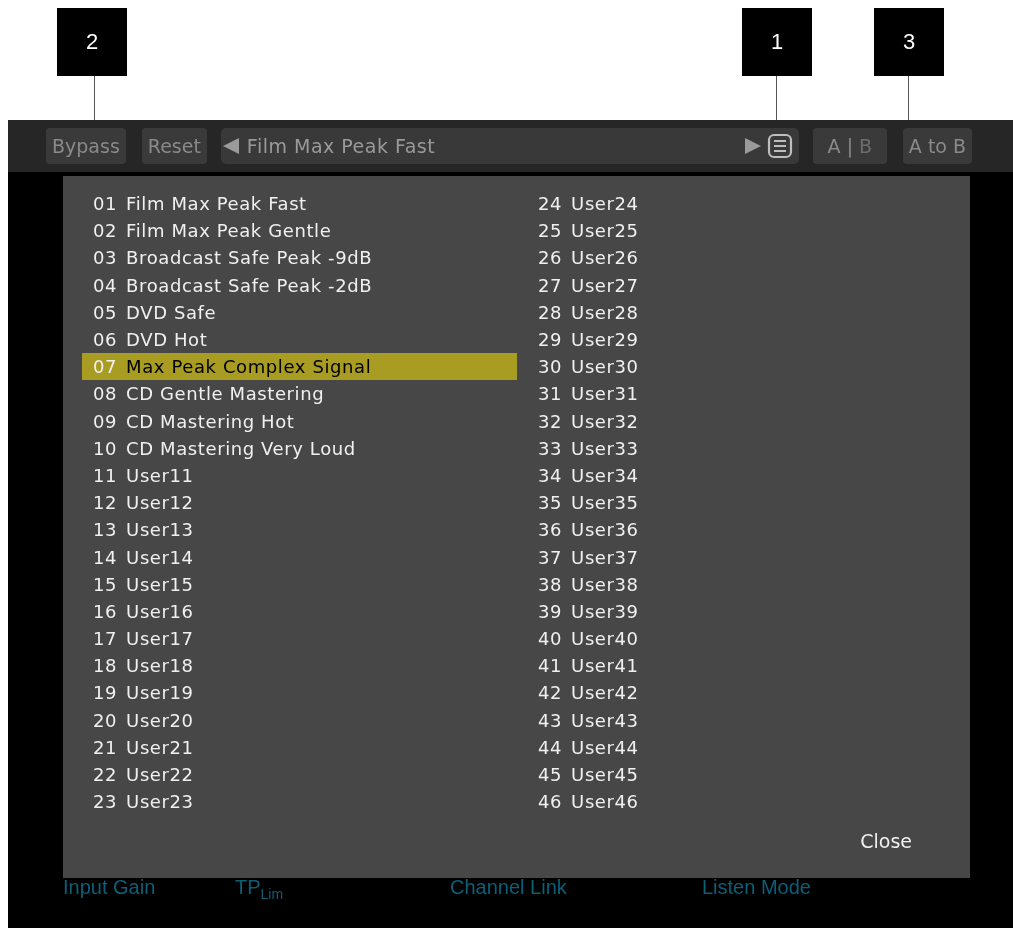 This screenshot has width=1013, height=928. What do you see at coordinates (748, 448) in the screenshot?
I see `preset-item: 33 User33` at bounding box center [748, 448].